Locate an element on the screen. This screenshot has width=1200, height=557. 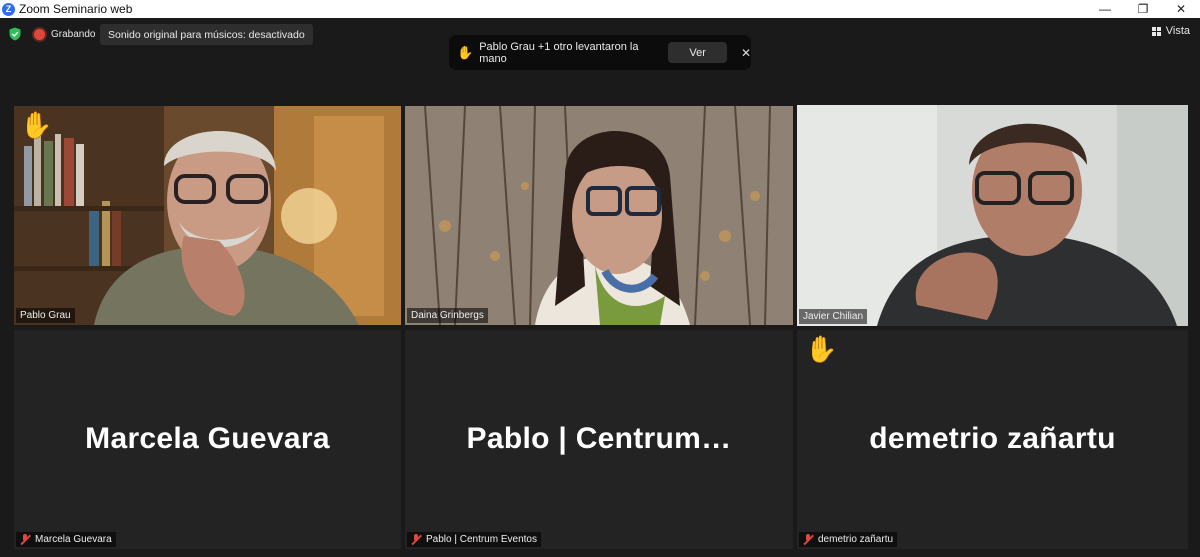
view-raised-hands-button: Ver is located at coordinates (697, 52).